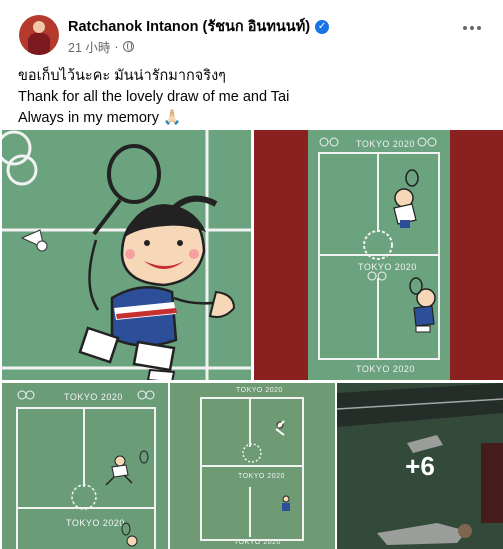 The width and height of the screenshot is (503, 549). What do you see at coordinates (472, 28) in the screenshot?
I see `more-horizontal-icon` at bounding box center [472, 28].